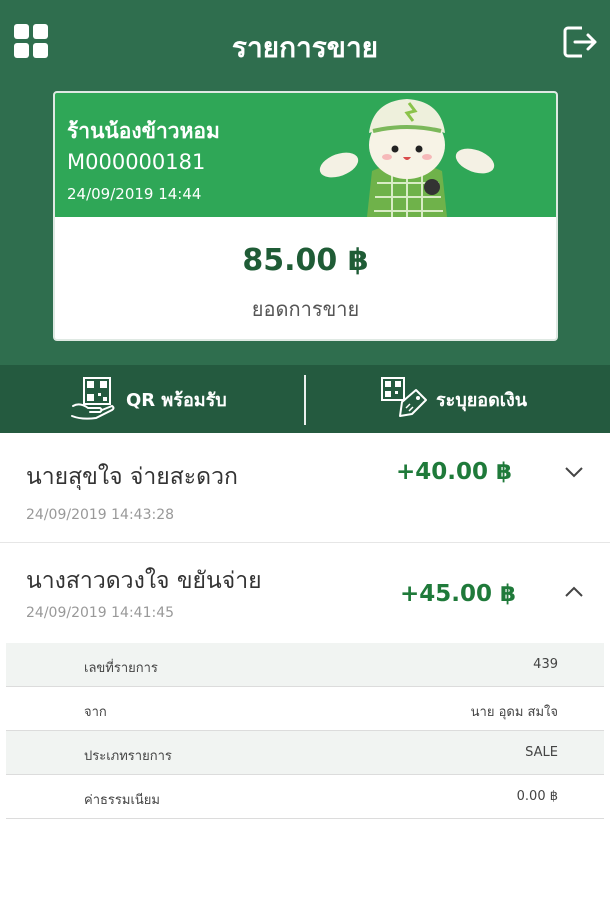  Describe the element at coordinates (176, 400) in the screenshot. I see `qr-receive-label: QR พร้อมรับ` at that location.